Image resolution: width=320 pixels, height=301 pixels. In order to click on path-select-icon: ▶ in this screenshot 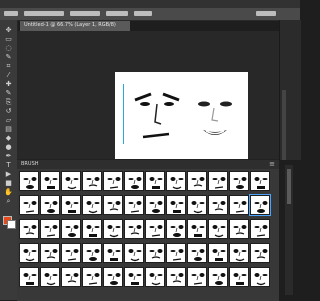, I will do `click(8, 174)`.